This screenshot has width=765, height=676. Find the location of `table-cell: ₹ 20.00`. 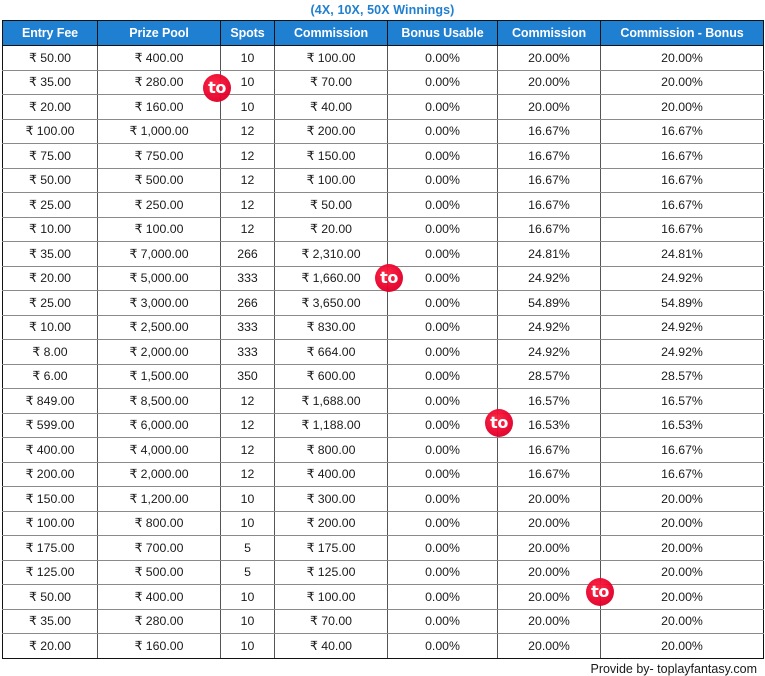

table-cell: ₹ 20.00 is located at coordinates (50, 646).